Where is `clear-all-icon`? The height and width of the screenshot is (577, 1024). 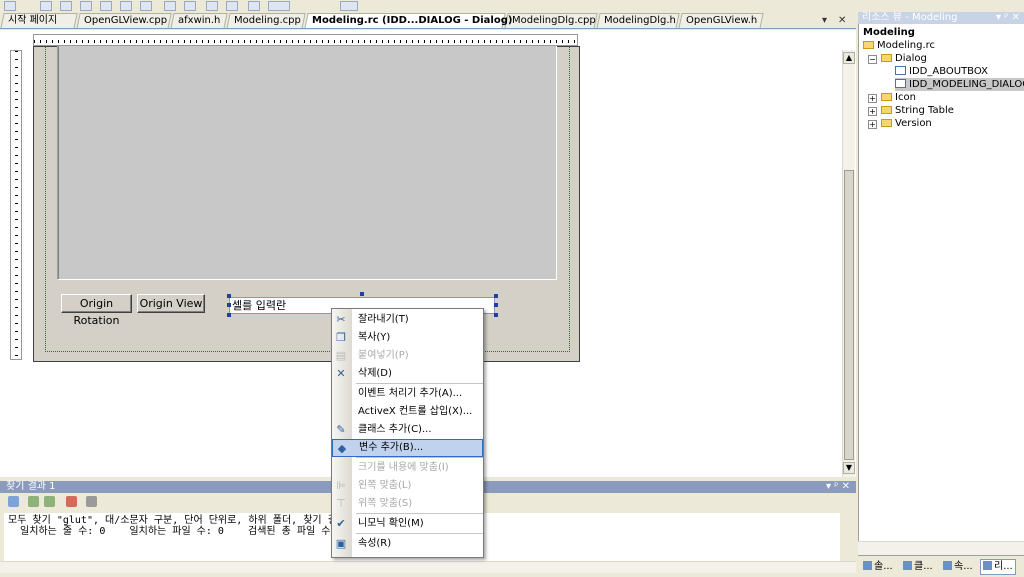 clear-all-icon is located at coordinates (71, 501).